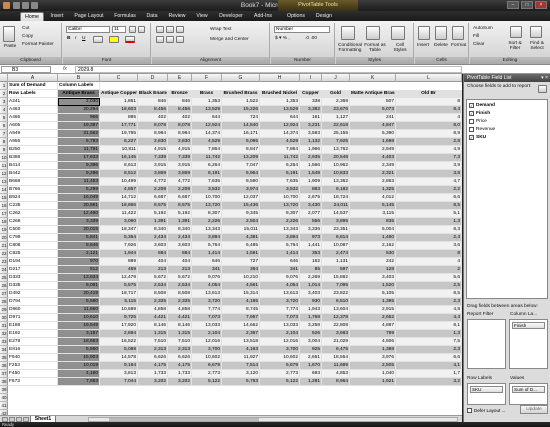 Image resolution: width=550 pixels, height=427 pixels. What do you see at coordinates (207, 230) in the screenshot?
I see `value-cell: 13,343` at bounding box center [207, 230].